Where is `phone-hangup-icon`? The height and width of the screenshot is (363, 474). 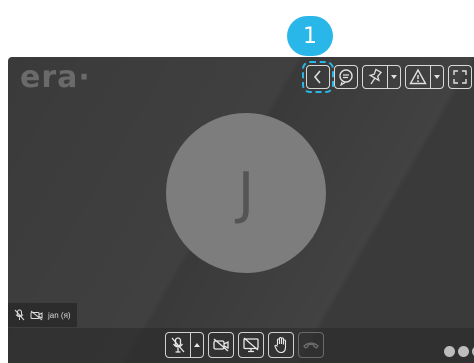 phone-hangup-icon is located at coordinates (311, 345).